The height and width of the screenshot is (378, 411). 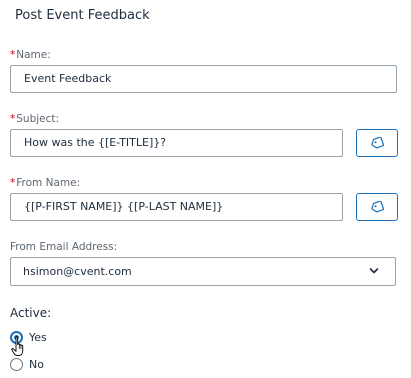 What do you see at coordinates (374, 271) in the screenshot?
I see `chevron-down-icon` at bounding box center [374, 271].